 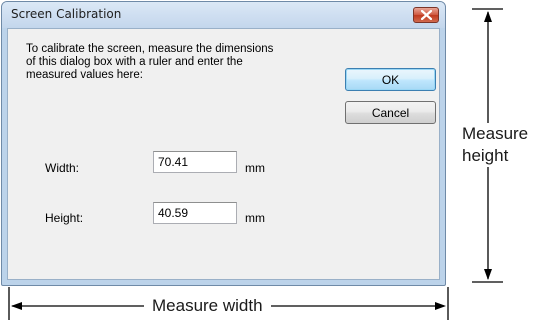 I want to click on ok-button: OK, so click(x=390, y=79).